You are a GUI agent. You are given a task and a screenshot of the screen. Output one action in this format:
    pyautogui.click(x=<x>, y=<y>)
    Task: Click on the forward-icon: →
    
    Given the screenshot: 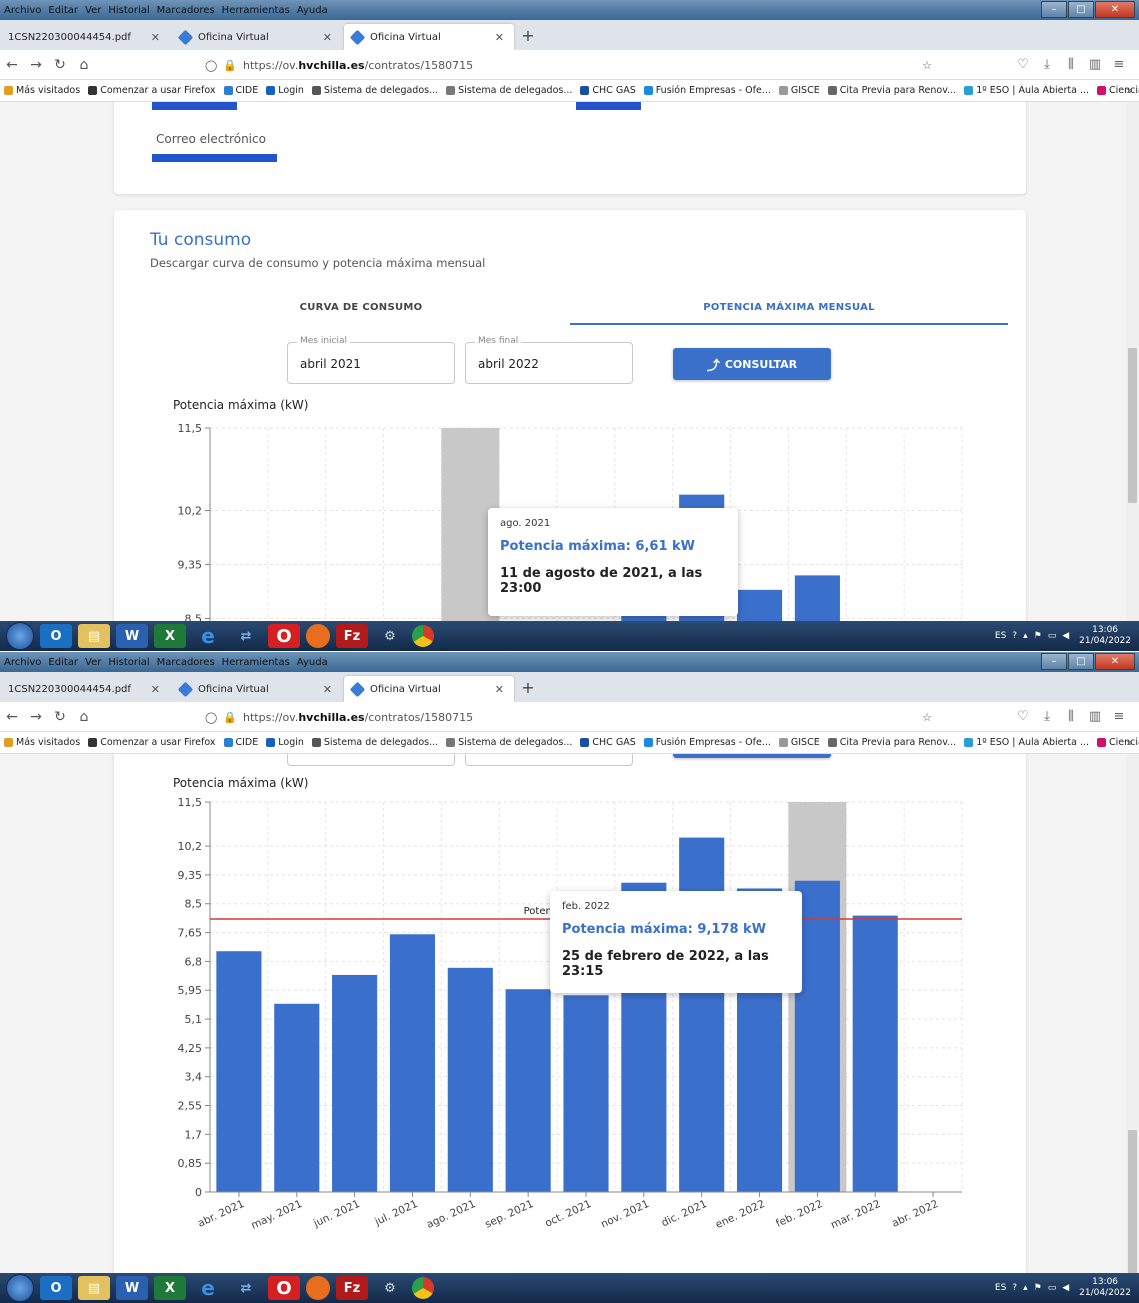 What is the action you would take?
    pyautogui.click(x=36, y=717)
    